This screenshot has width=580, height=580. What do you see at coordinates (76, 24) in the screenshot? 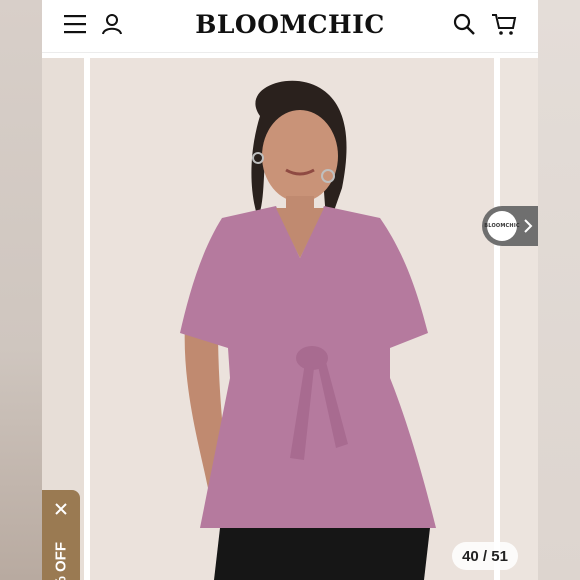
I see `menu-icon` at bounding box center [76, 24].